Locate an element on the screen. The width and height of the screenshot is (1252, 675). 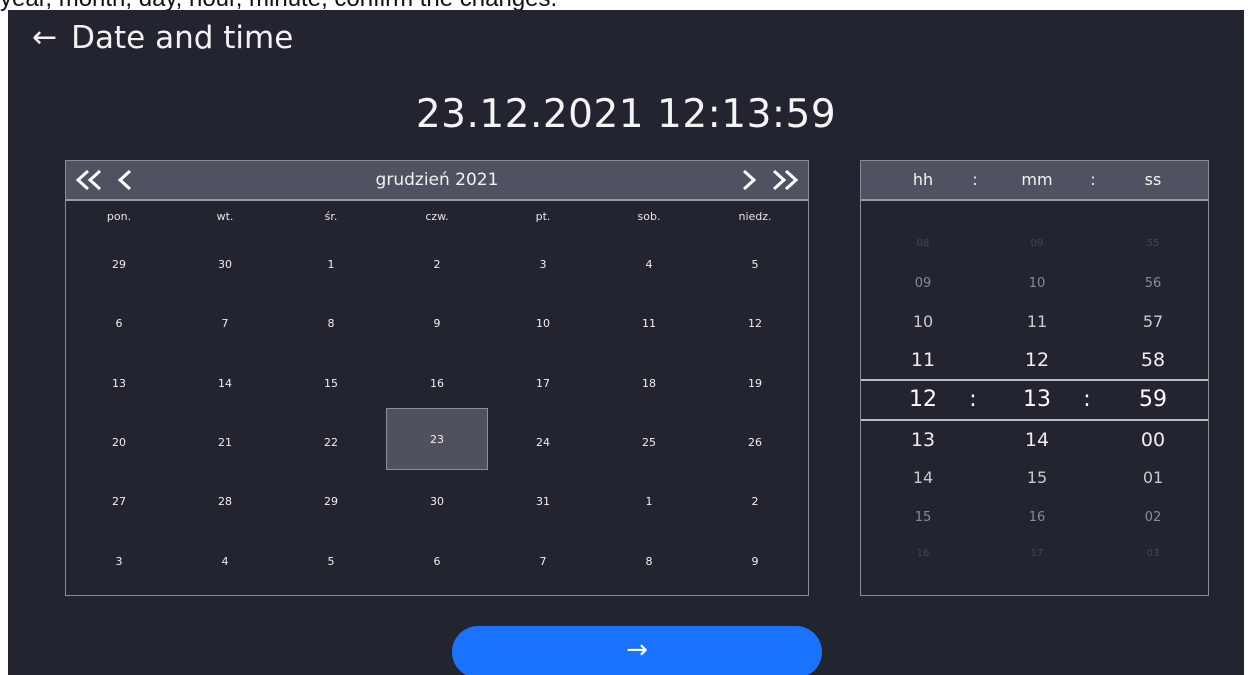
time-row: 13 14 00 is located at coordinates (1034, 440).